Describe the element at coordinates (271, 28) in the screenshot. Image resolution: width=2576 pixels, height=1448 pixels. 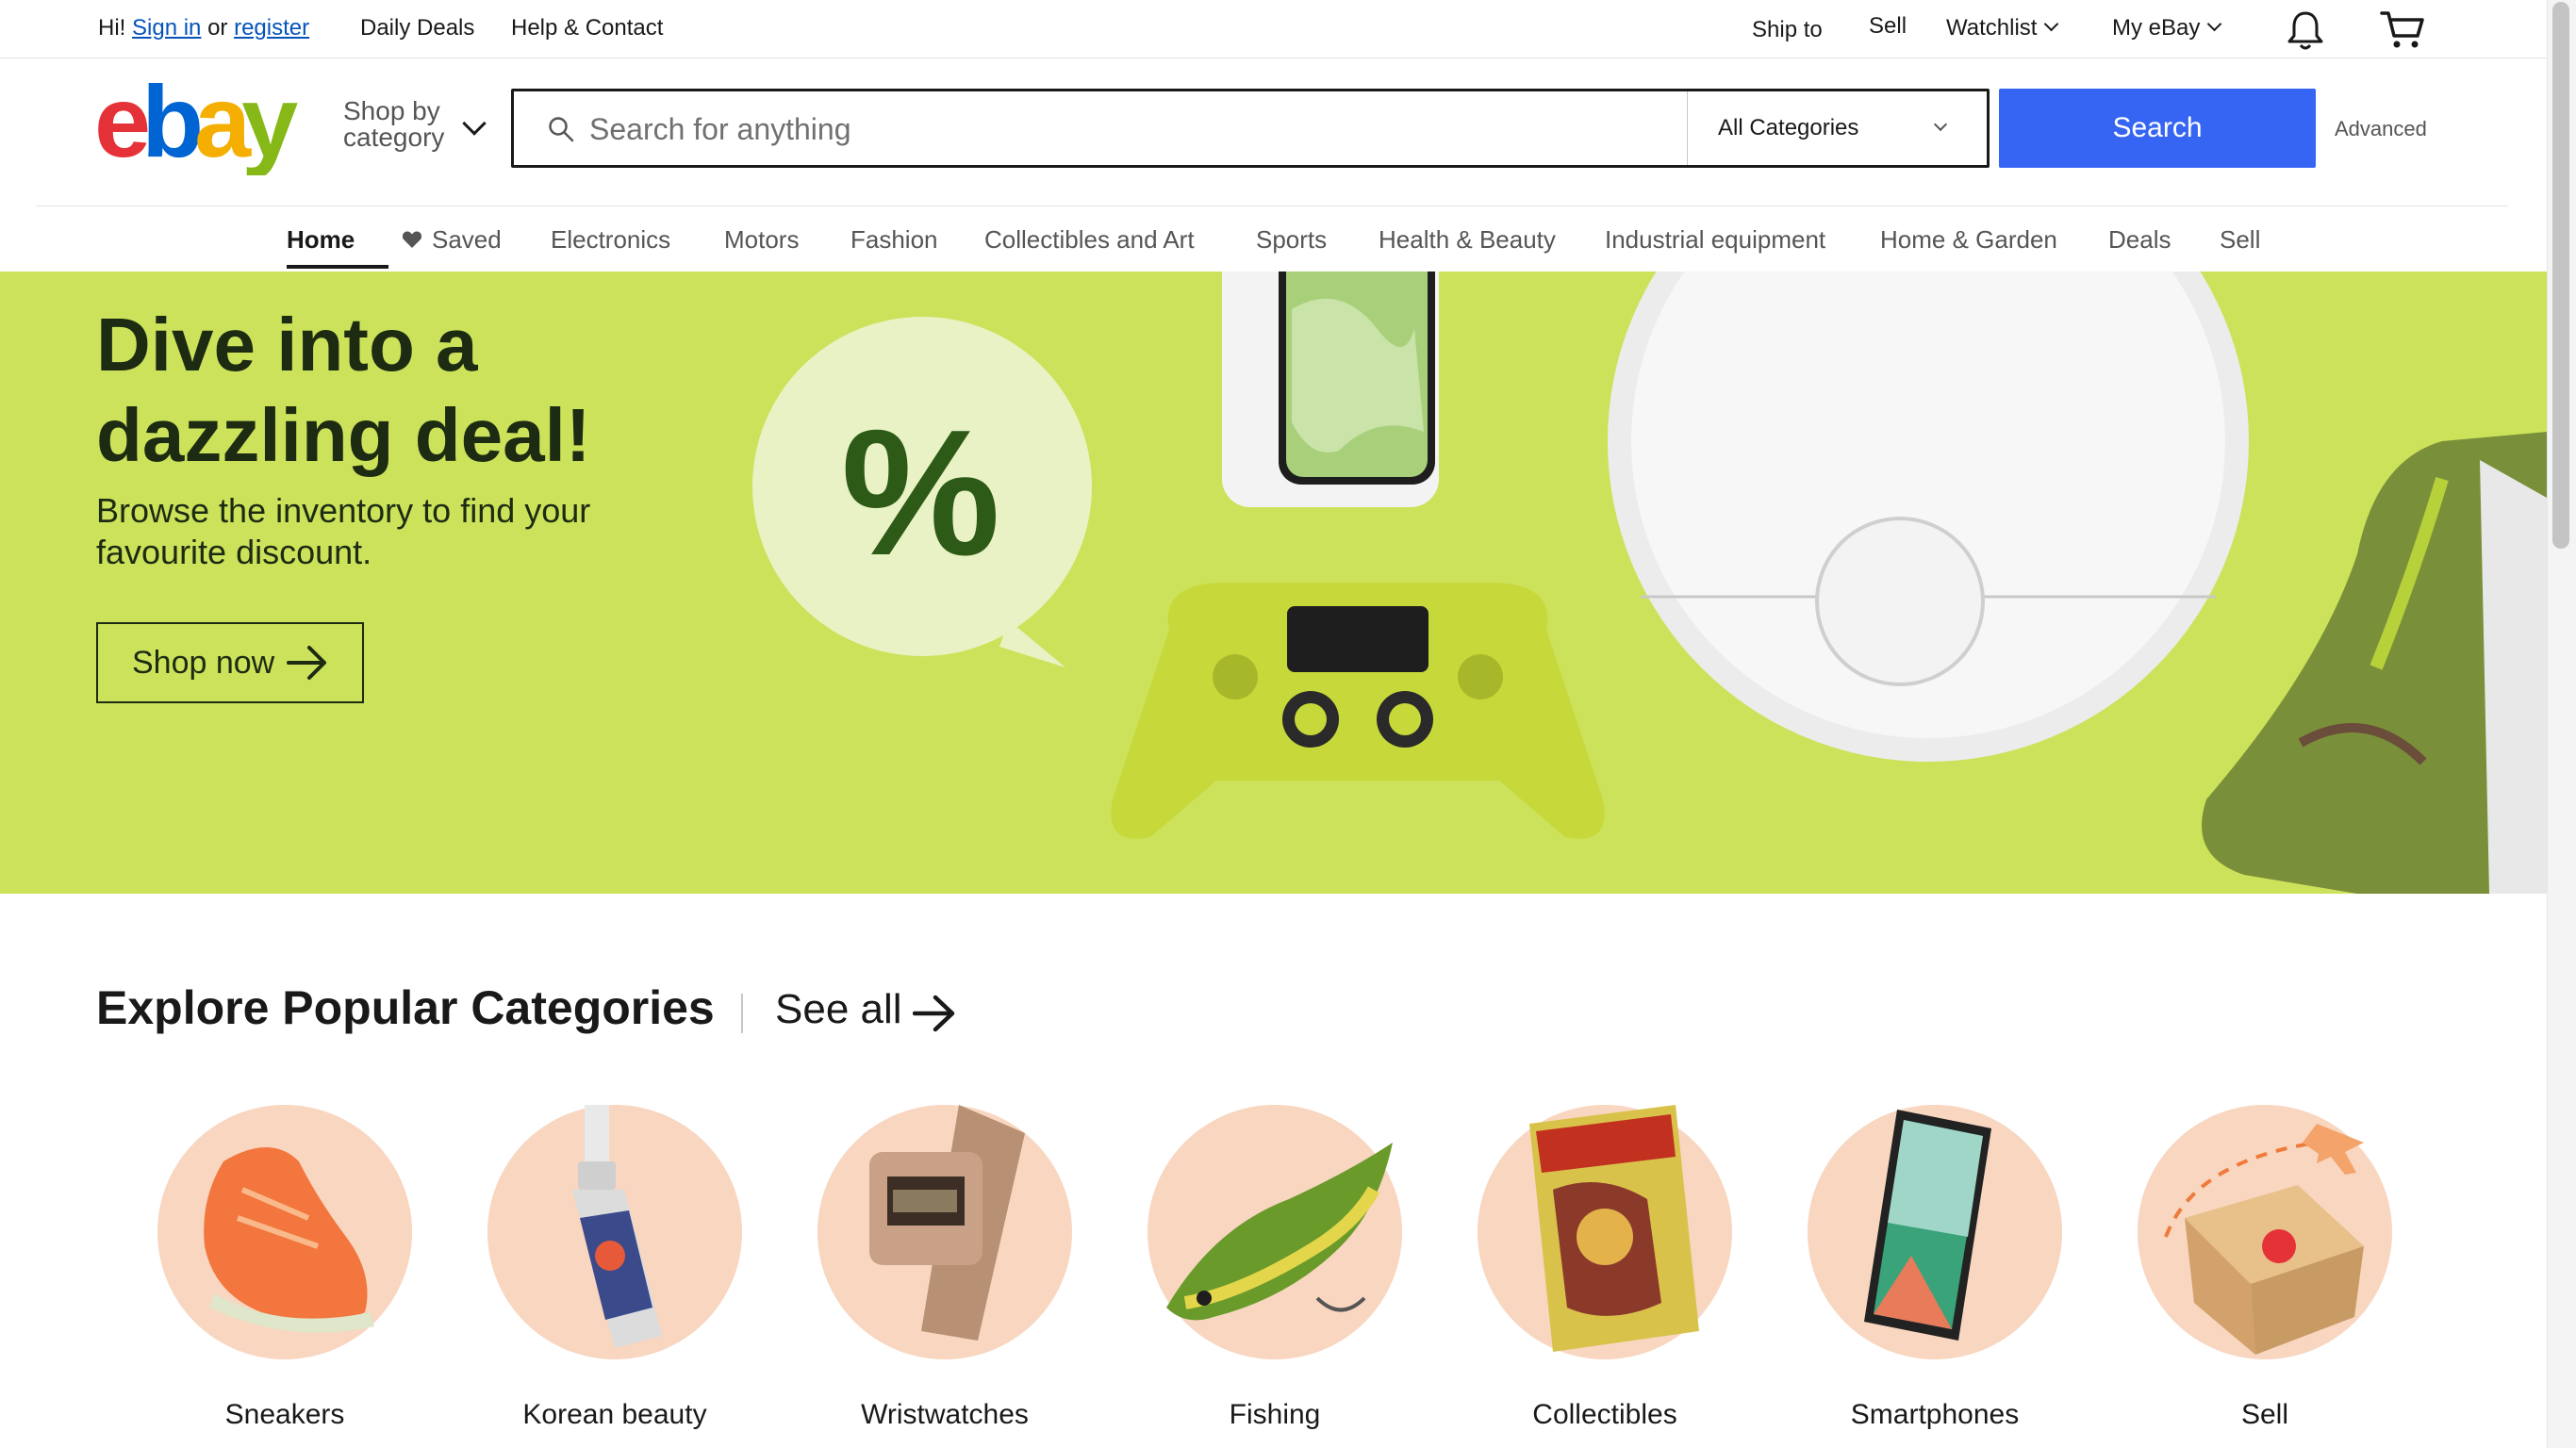
I see `register-link: register` at that location.